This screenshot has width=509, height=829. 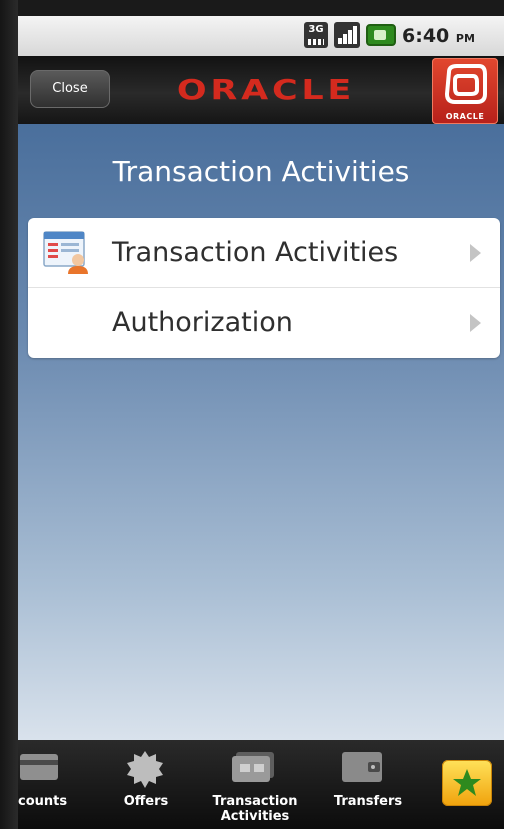 What do you see at coordinates (381, 35) in the screenshot?
I see `battery-icon` at bounding box center [381, 35].